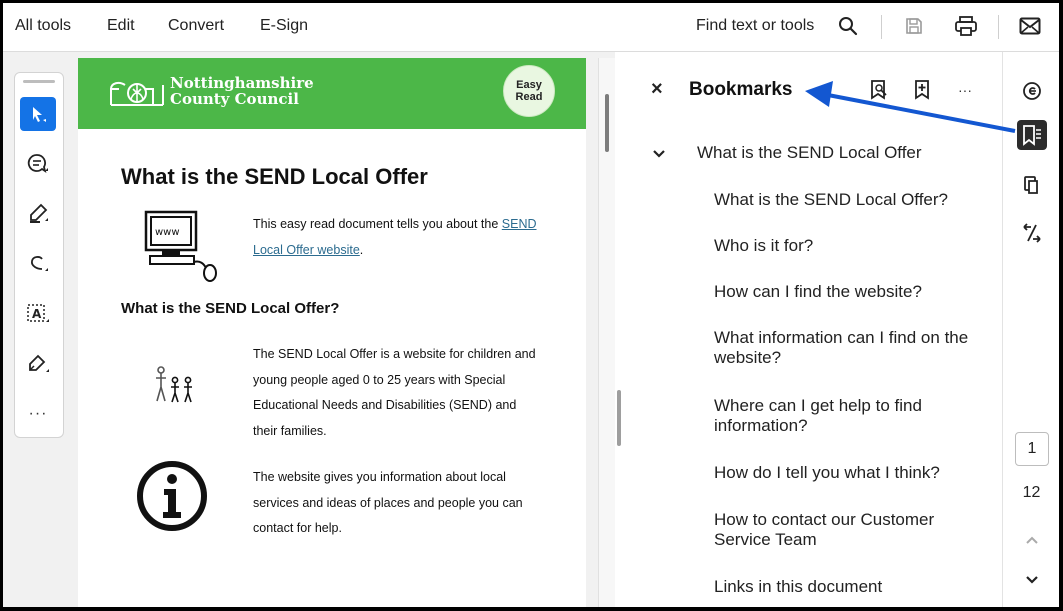  I want to click on more-tools-icon: ···, so click(38, 414).